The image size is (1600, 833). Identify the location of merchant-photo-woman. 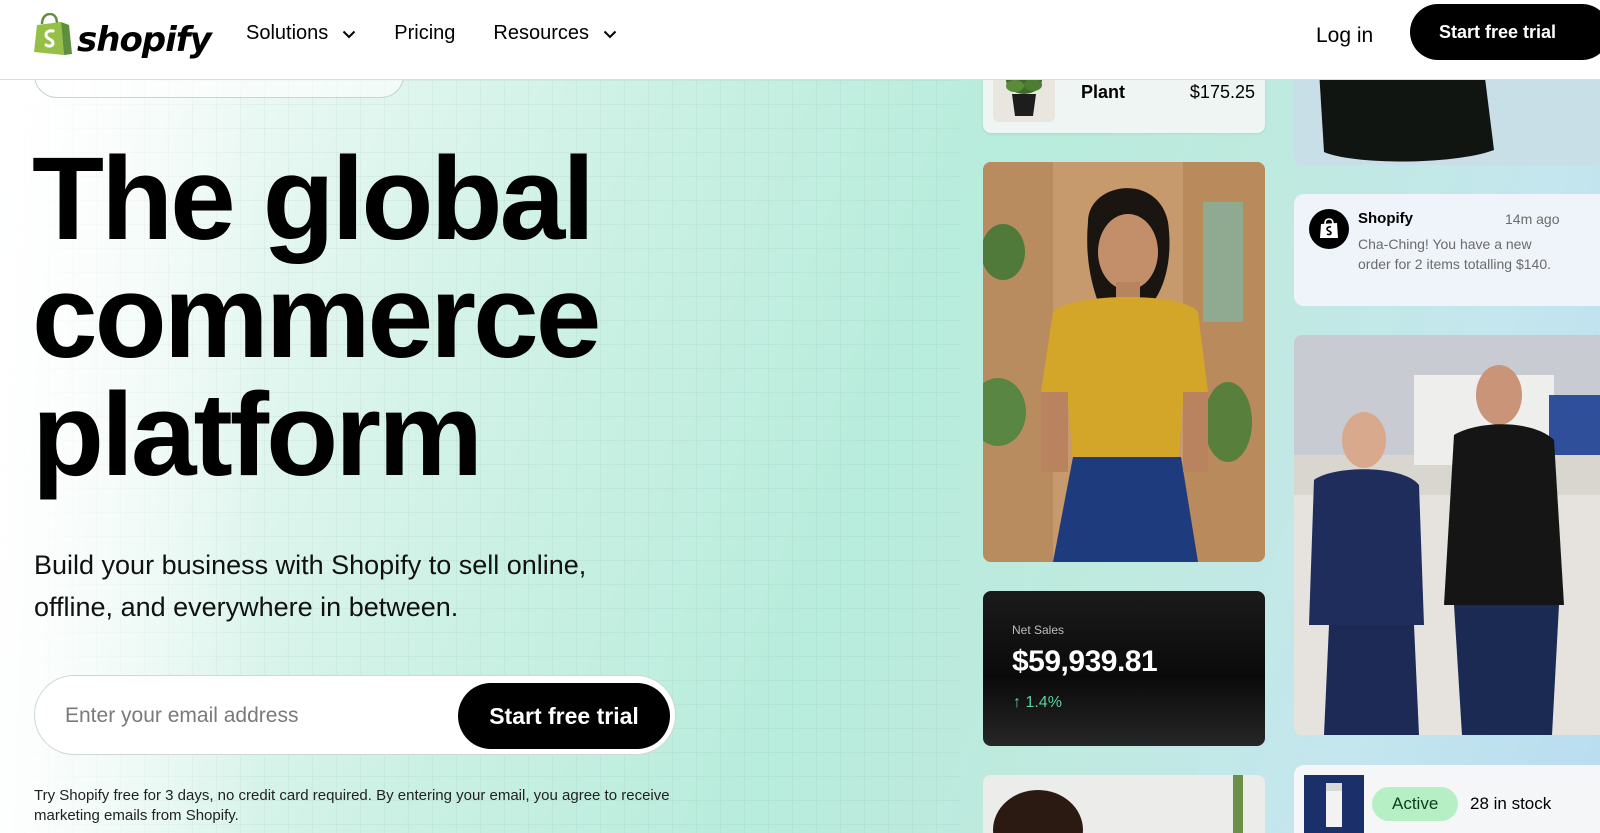
(1124, 362).